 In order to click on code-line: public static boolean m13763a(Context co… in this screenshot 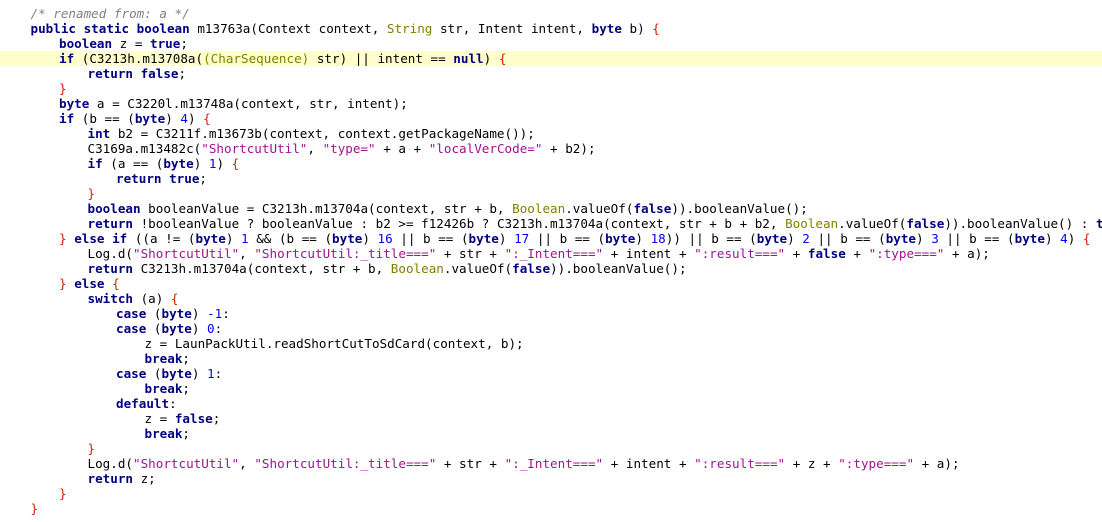, I will do `click(551, 28)`.